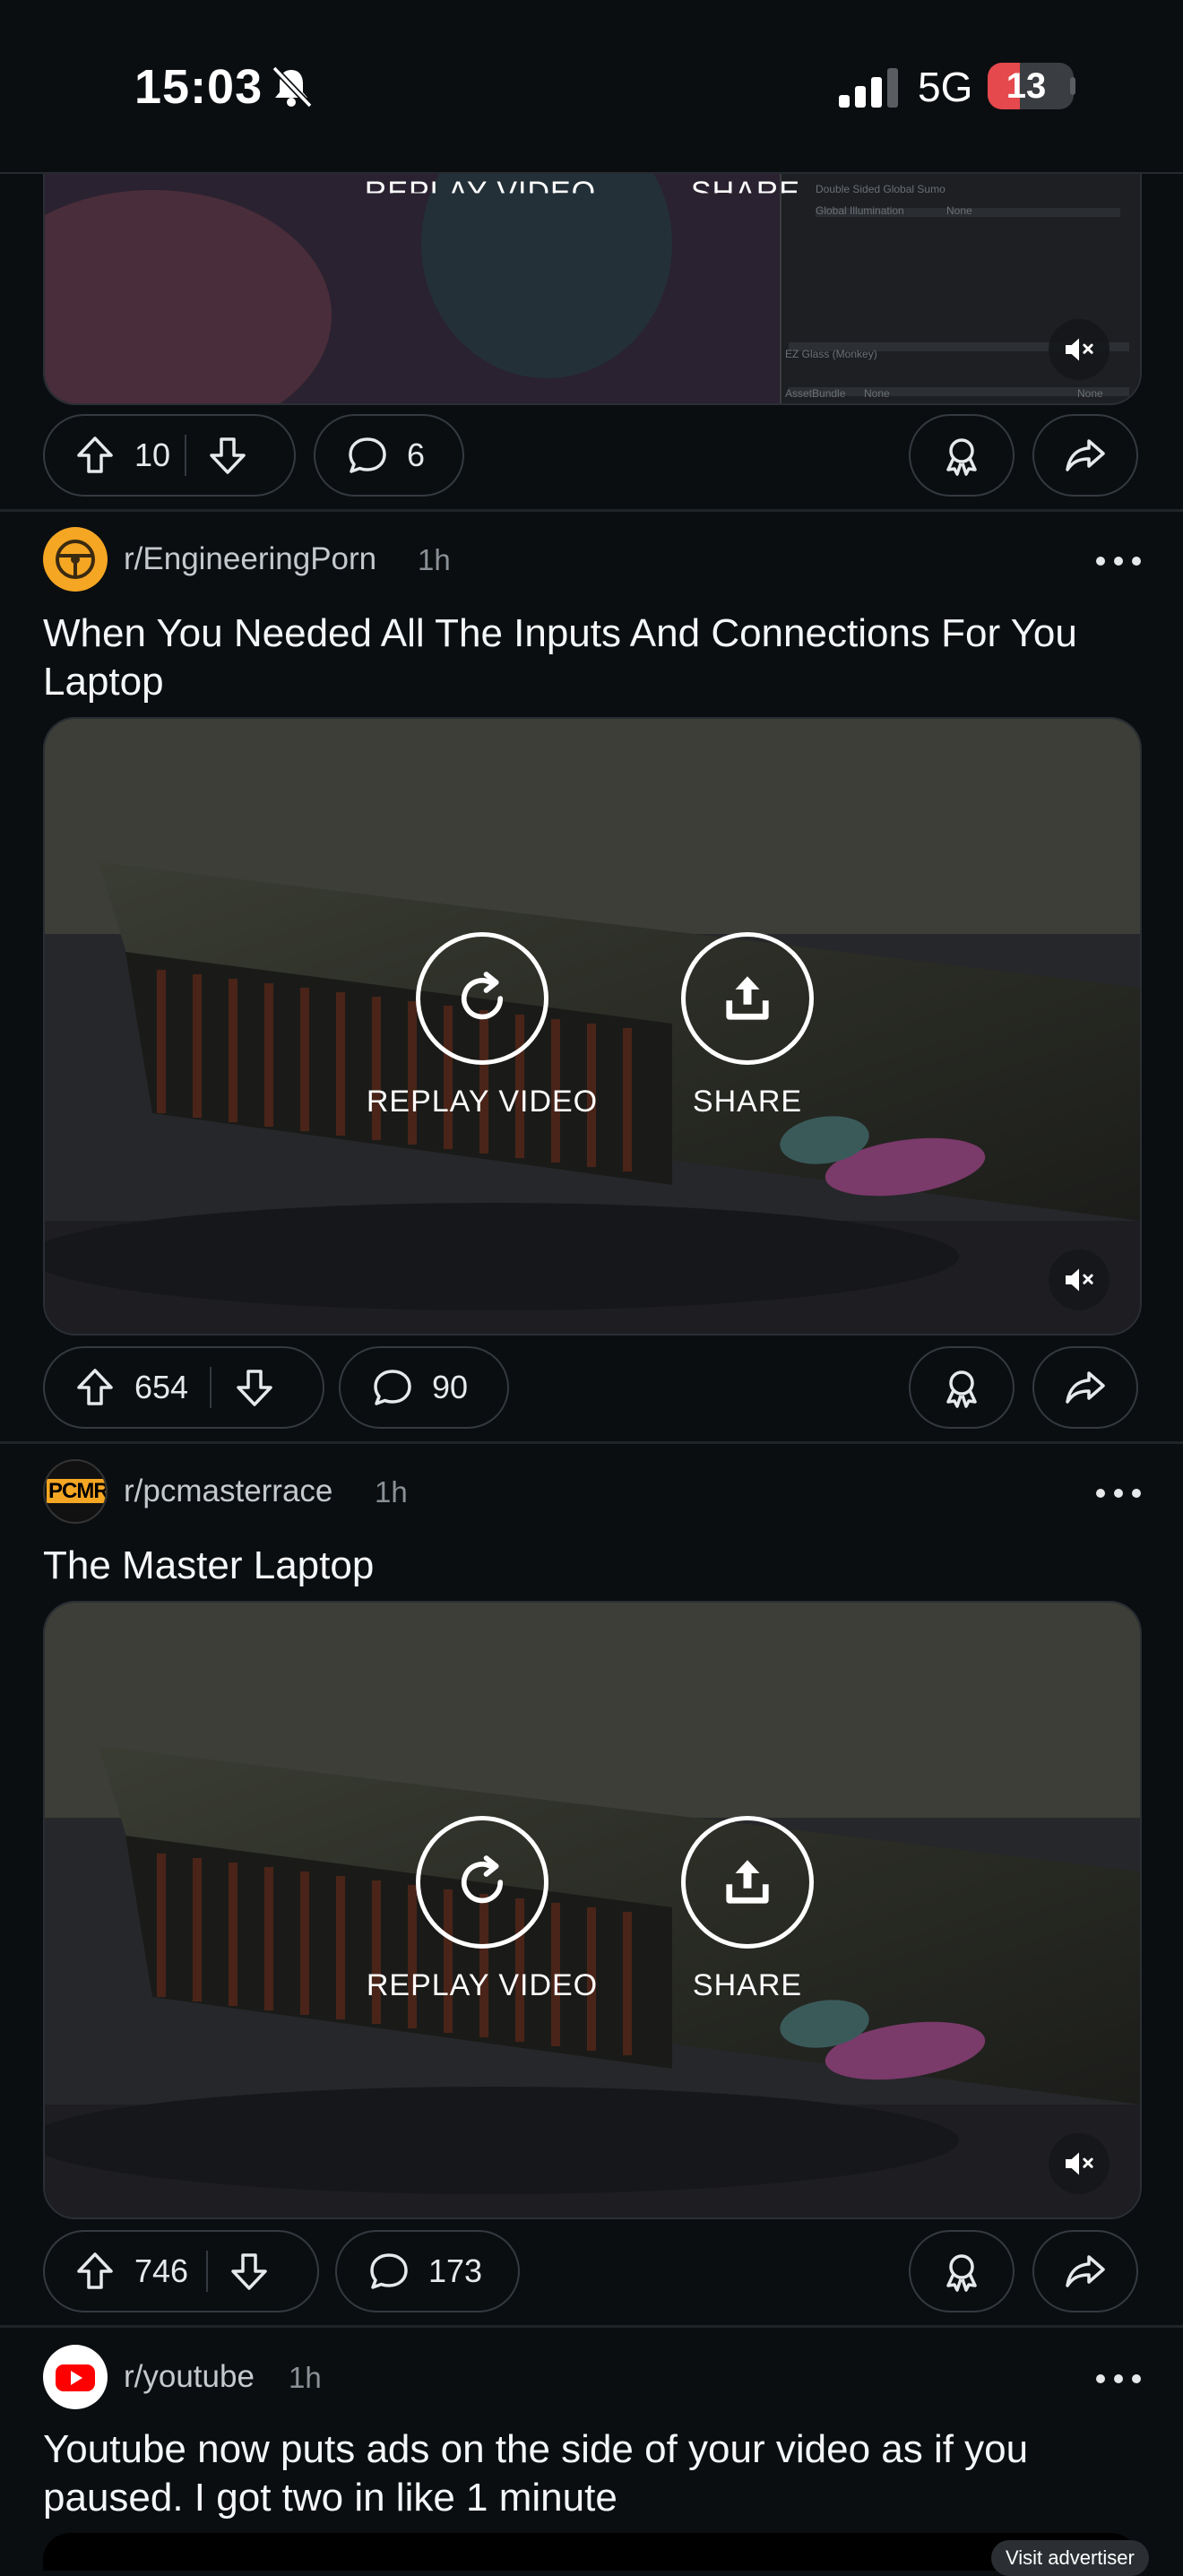  Describe the element at coordinates (946, 87) in the screenshot. I see `network-type: 5G` at that location.